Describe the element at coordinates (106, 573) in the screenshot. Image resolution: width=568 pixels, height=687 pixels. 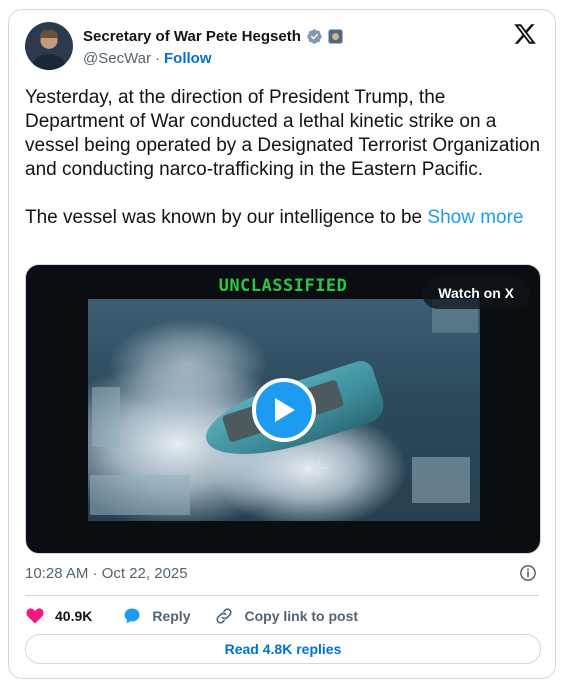
I see `tweet-timestamp: 10:28 AM · Oct 22, 2025` at that location.